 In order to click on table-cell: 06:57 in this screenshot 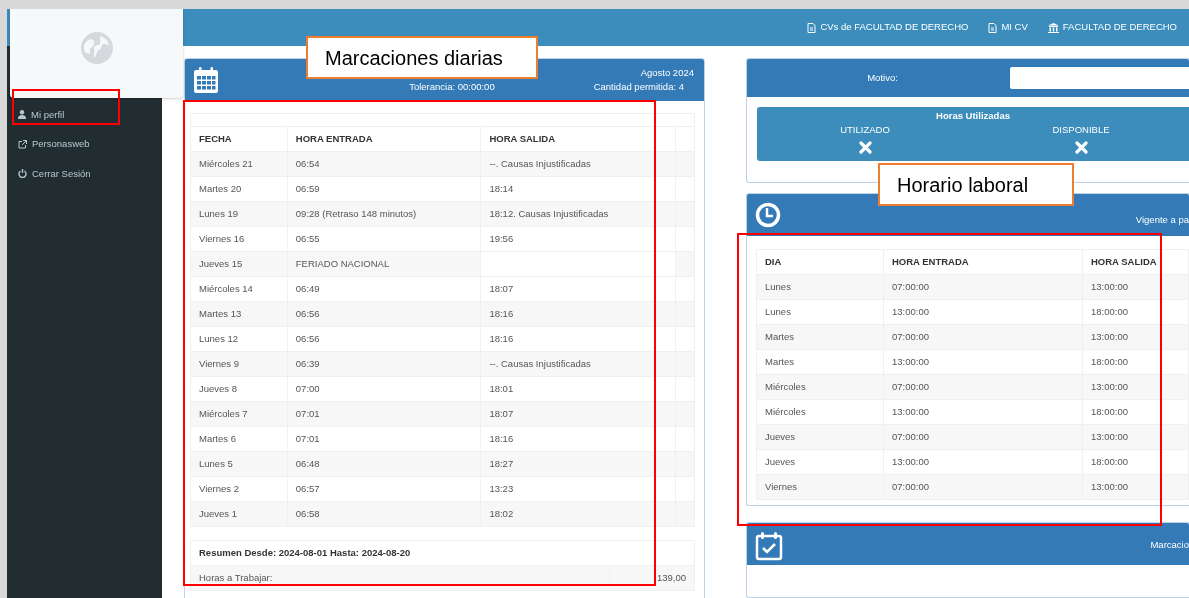, I will do `click(384, 489)`.